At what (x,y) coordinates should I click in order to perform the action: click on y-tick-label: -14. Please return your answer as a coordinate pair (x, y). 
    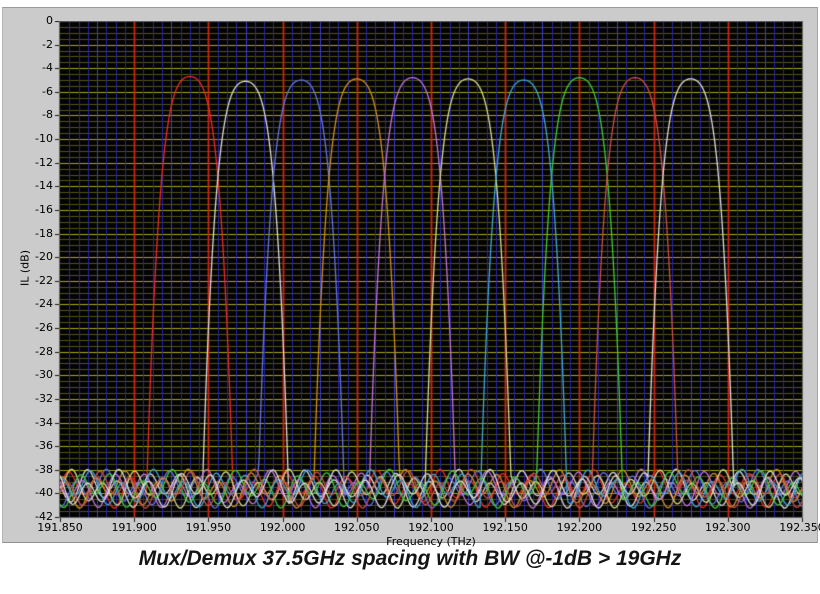
    Looking at the image, I should click on (44, 186).